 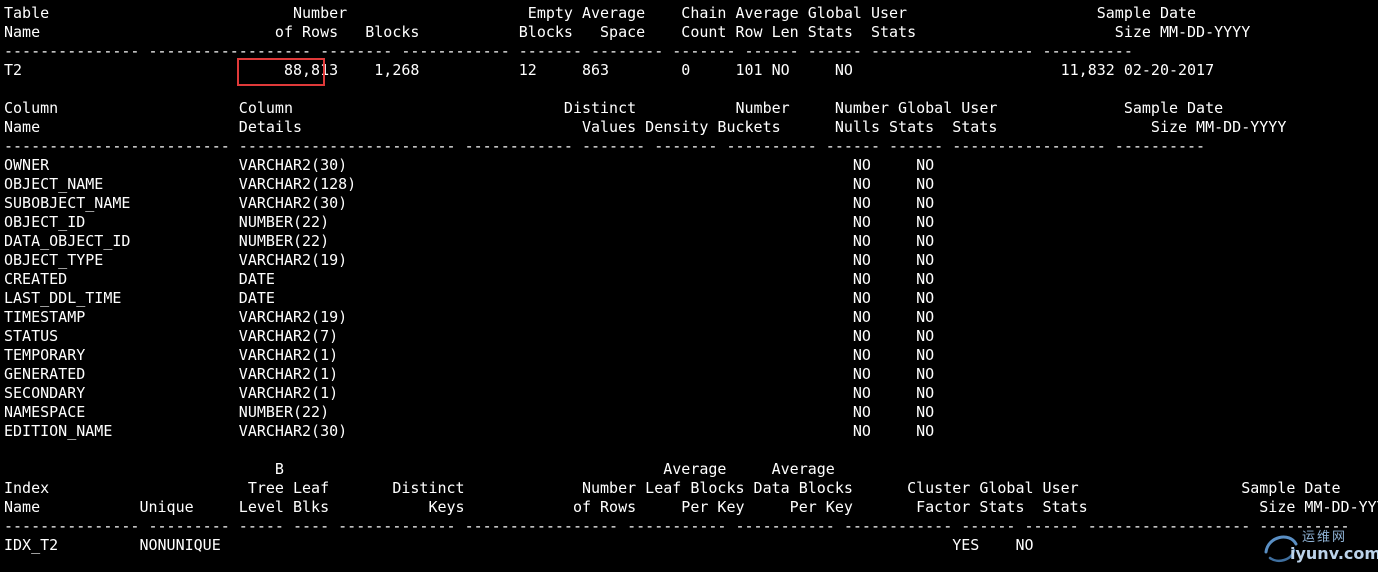 I want to click on terminal-line: OBJECT_TYPE VARCHAR2(19) NO NO, so click(x=469, y=260).